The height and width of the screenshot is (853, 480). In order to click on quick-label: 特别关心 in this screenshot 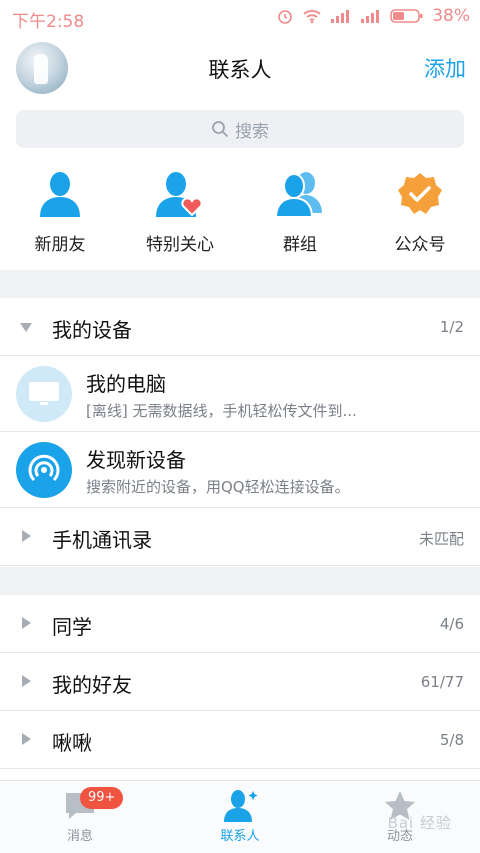, I will do `click(180, 245)`.